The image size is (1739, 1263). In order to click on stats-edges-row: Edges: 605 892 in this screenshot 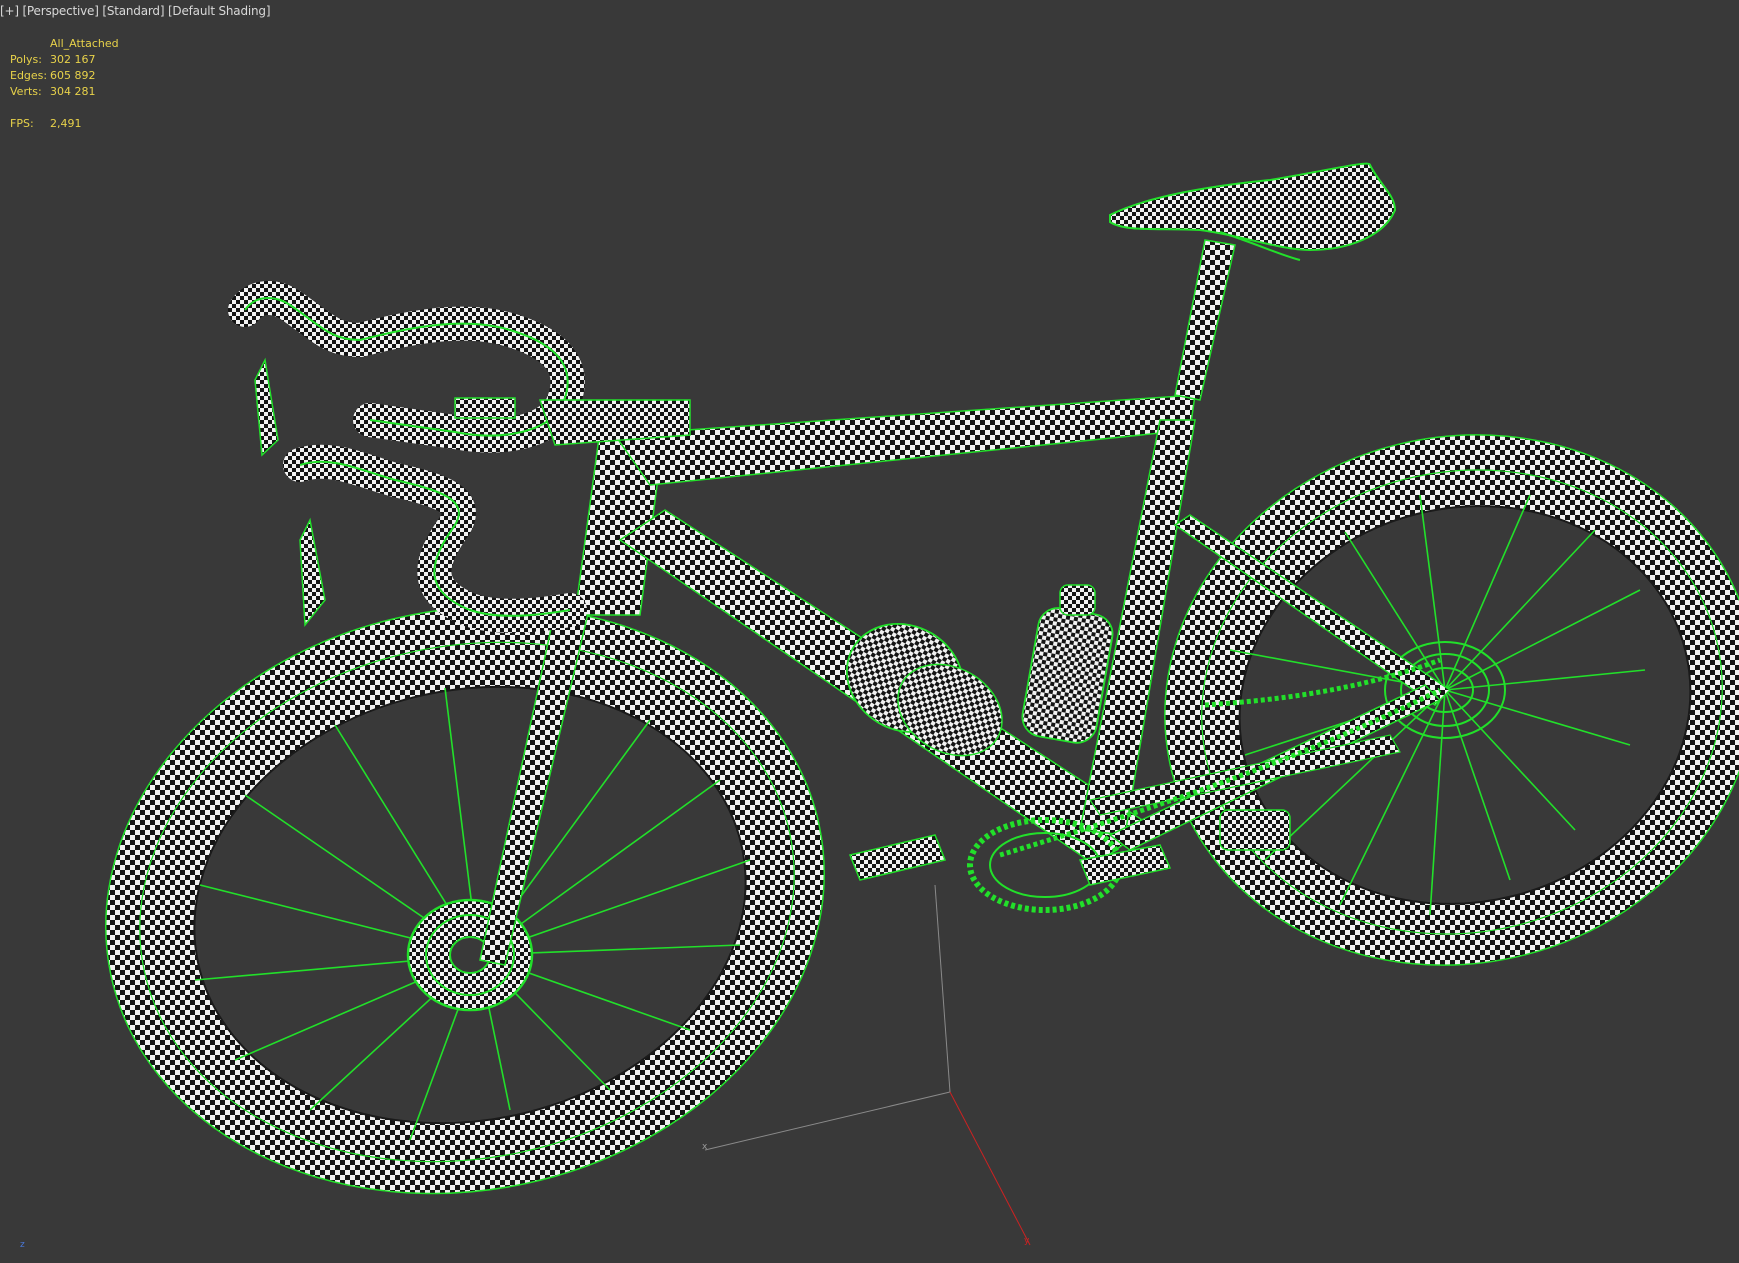, I will do `click(64, 76)`.